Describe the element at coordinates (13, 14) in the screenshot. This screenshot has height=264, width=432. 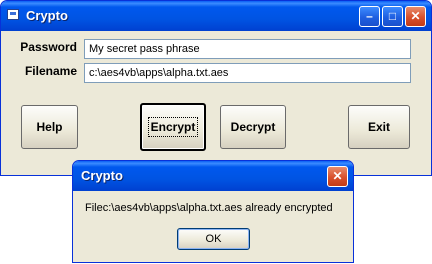
I see `app-icon` at that location.